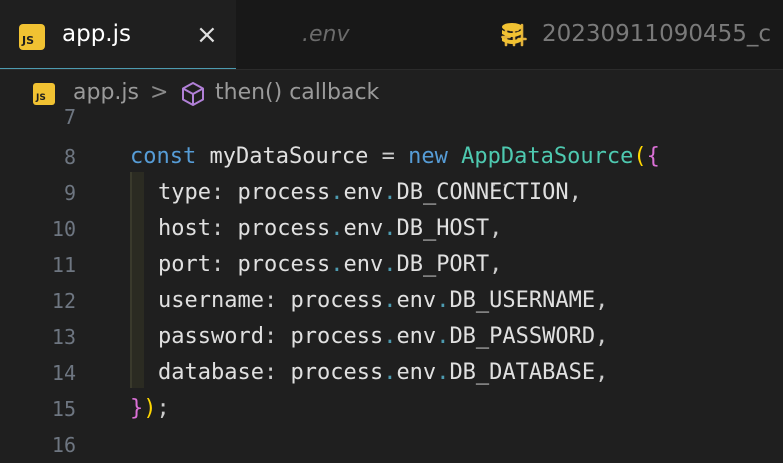 The height and width of the screenshot is (463, 783). I want to click on line-number: 10, so click(63, 229).